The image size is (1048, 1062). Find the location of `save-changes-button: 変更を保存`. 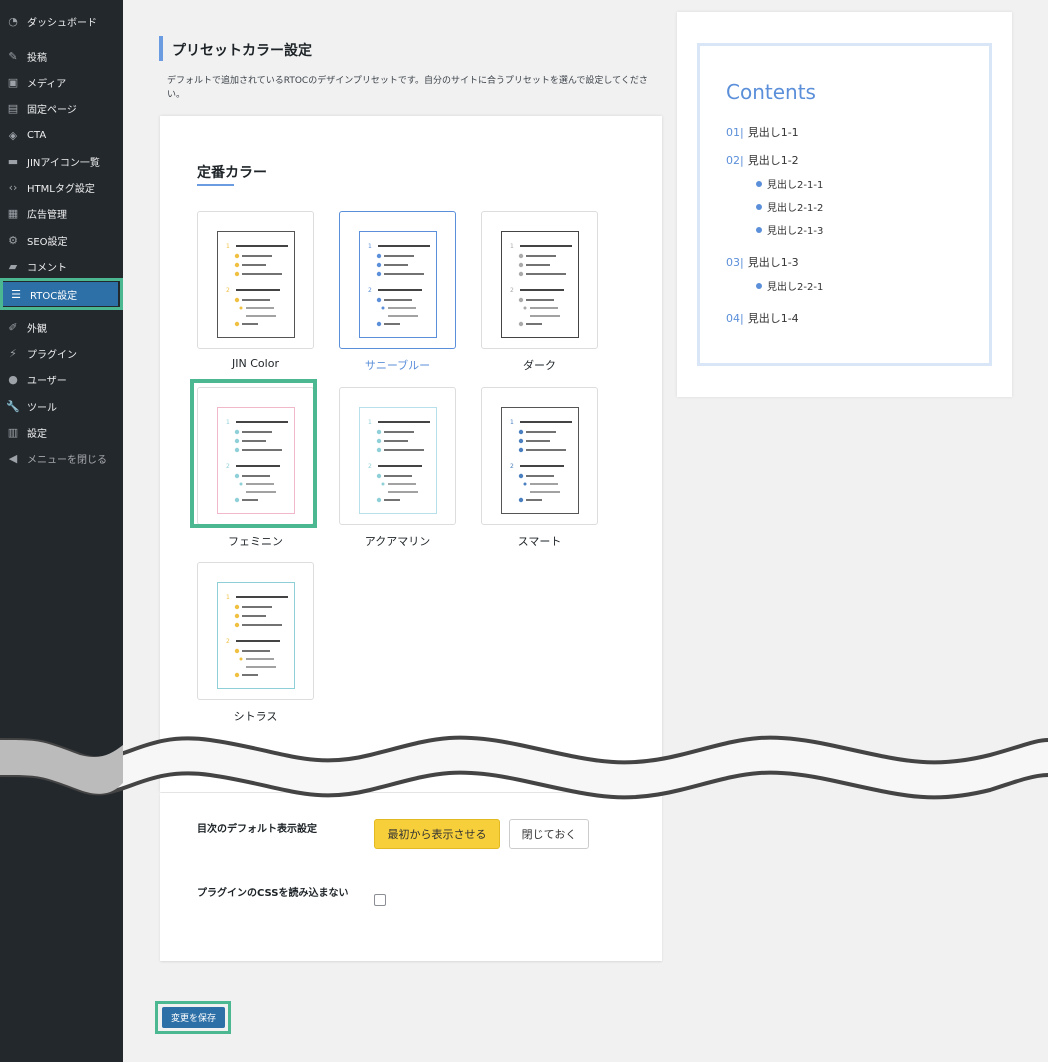

save-changes-button: 変更を保存 is located at coordinates (193, 1017).